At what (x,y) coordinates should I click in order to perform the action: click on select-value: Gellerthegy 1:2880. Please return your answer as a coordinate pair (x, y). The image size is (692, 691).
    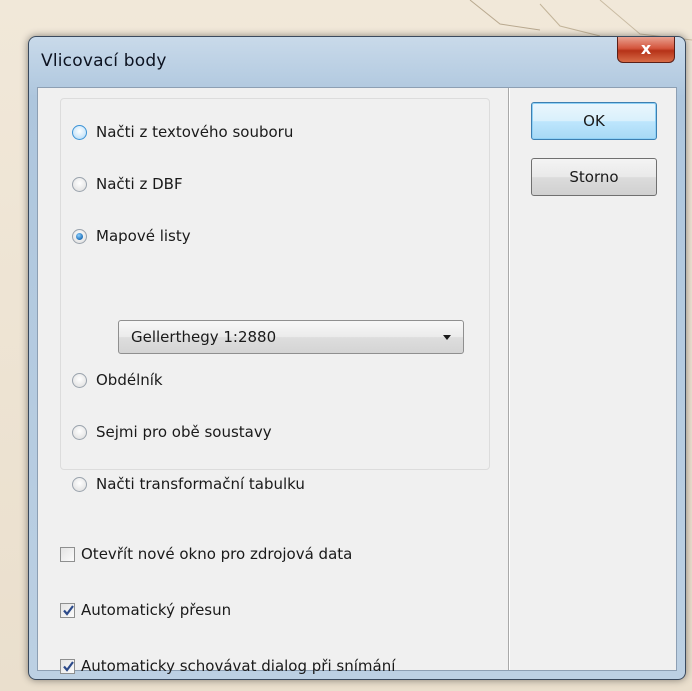
    Looking at the image, I should click on (204, 337).